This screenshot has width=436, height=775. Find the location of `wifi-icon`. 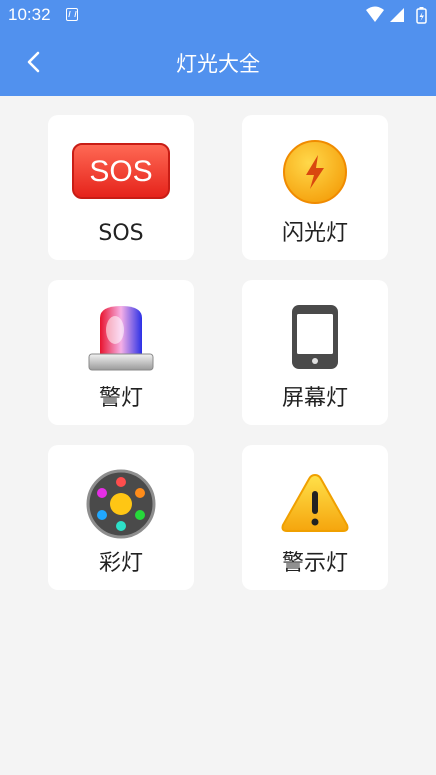

wifi-icon is located at coordinates (375, 14).